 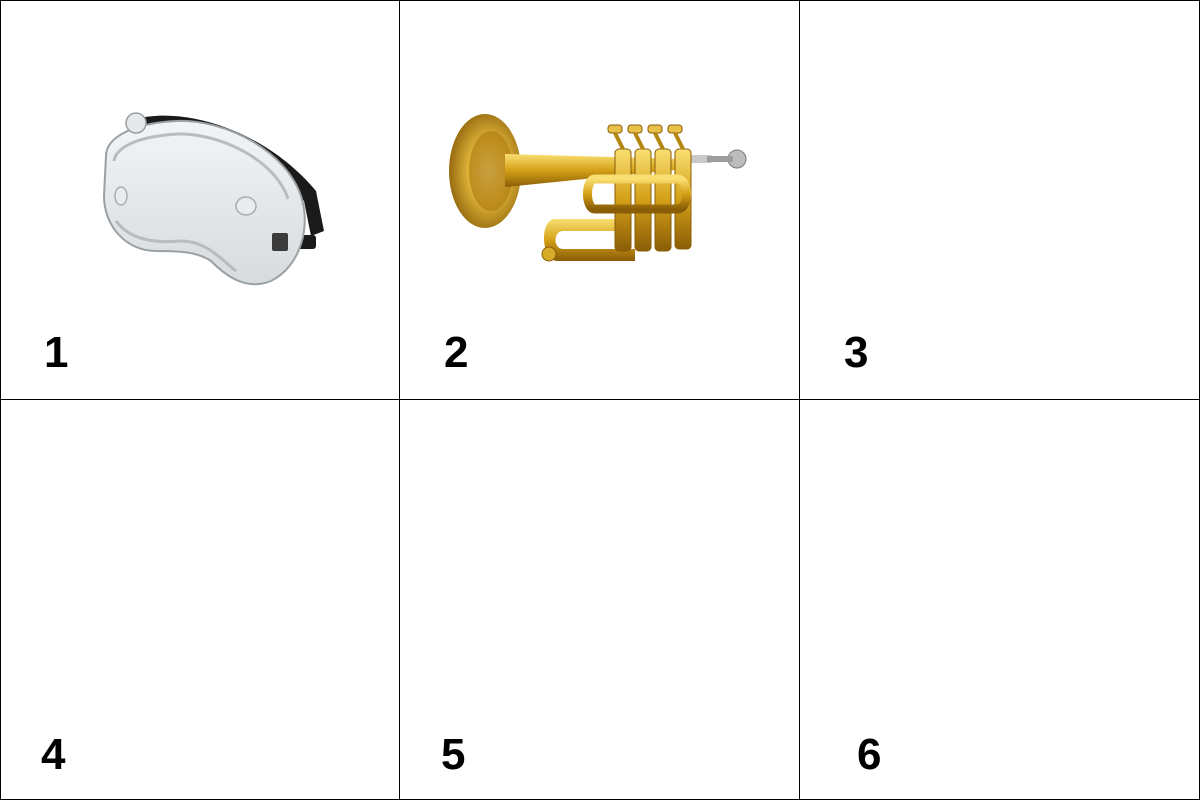 What do you see at coordinates (456, 352) in the screenshot?
I see `cell-number: 2` at bounding box center [456, 352].